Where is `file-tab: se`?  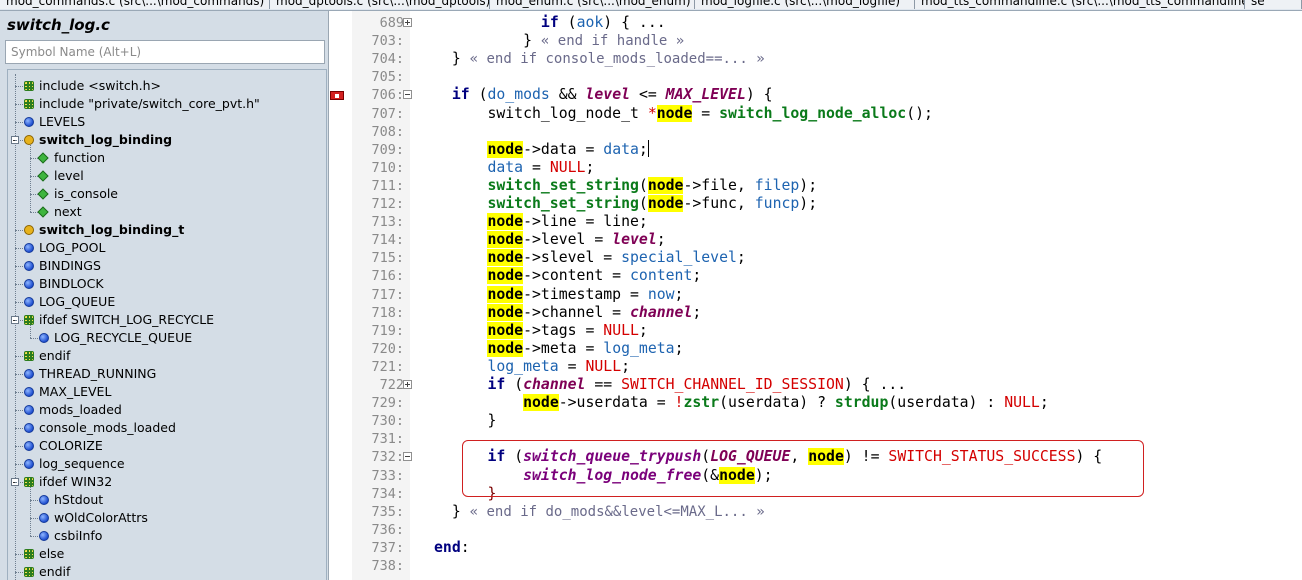 file-tab: se is located at coordinates (1273, 4).